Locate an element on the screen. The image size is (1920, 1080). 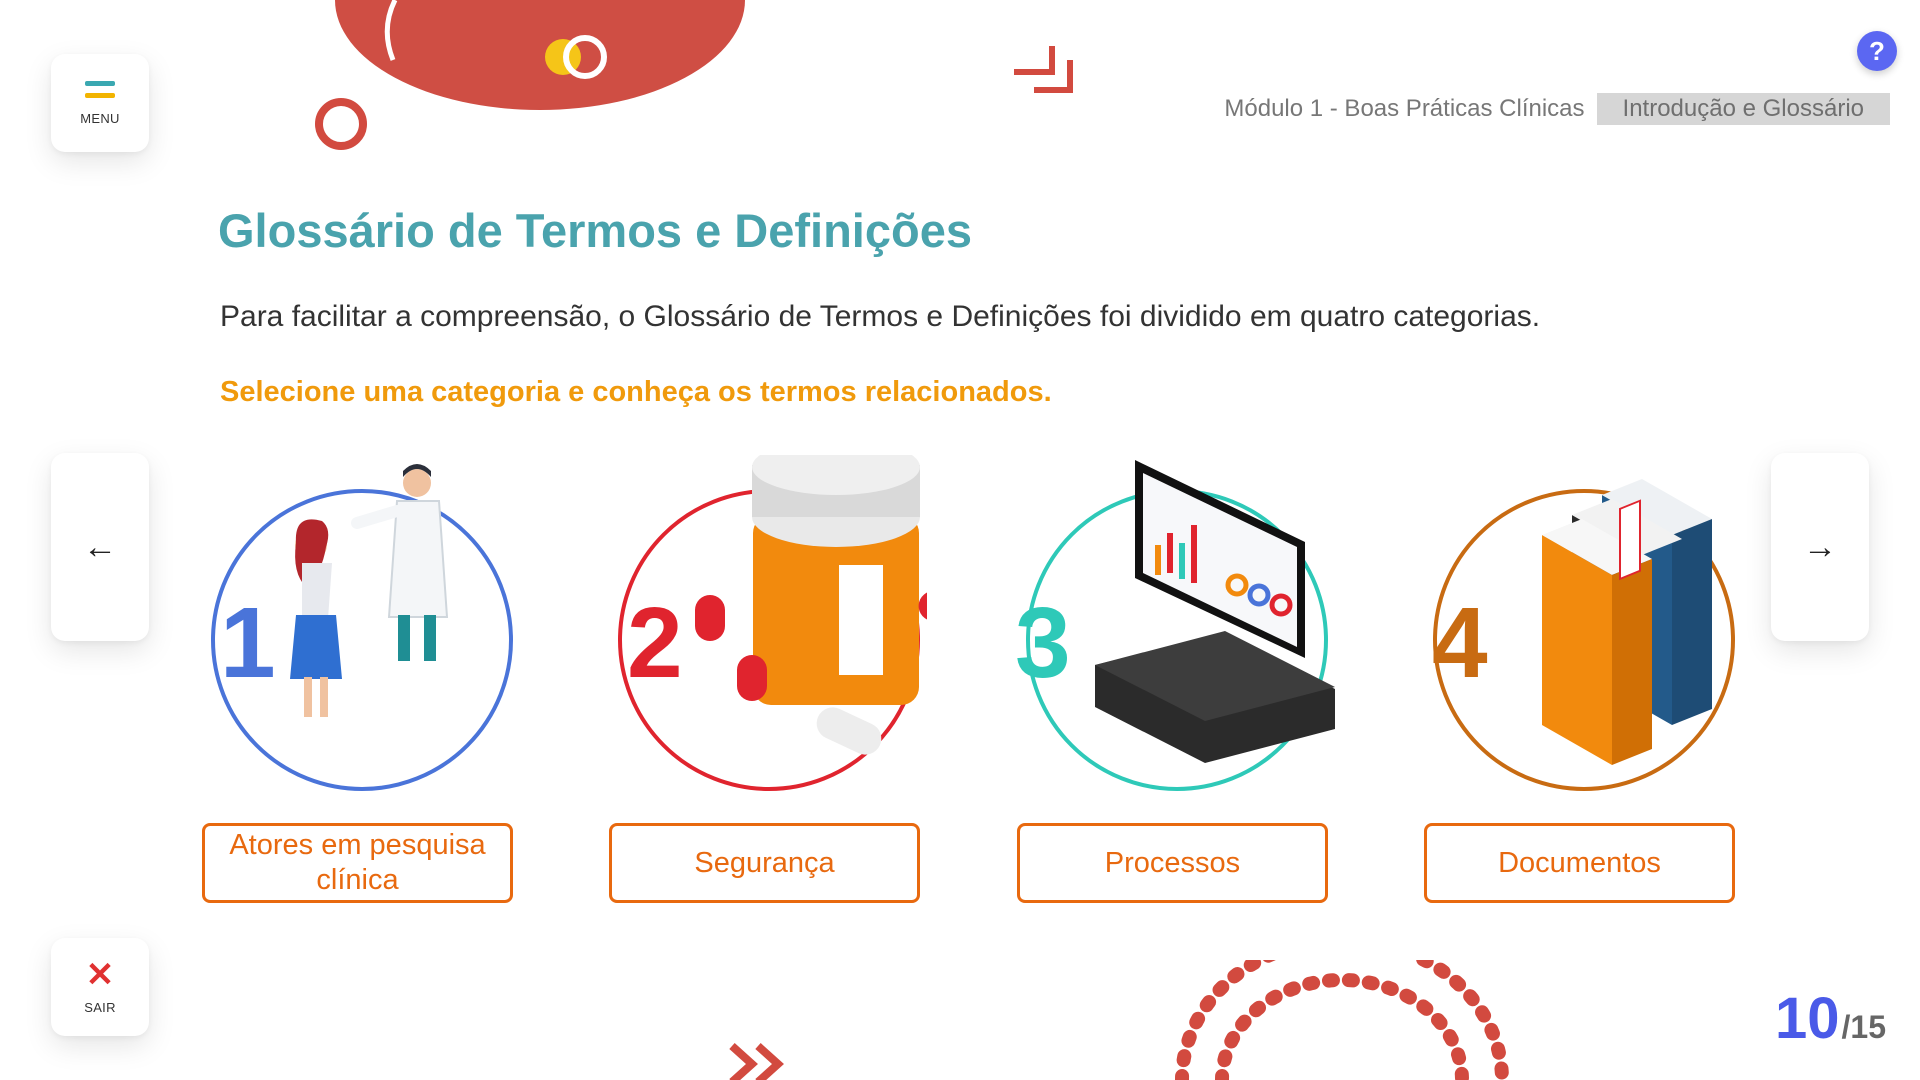
arrow-right-icon: → is located at coordinates (1820, 546).